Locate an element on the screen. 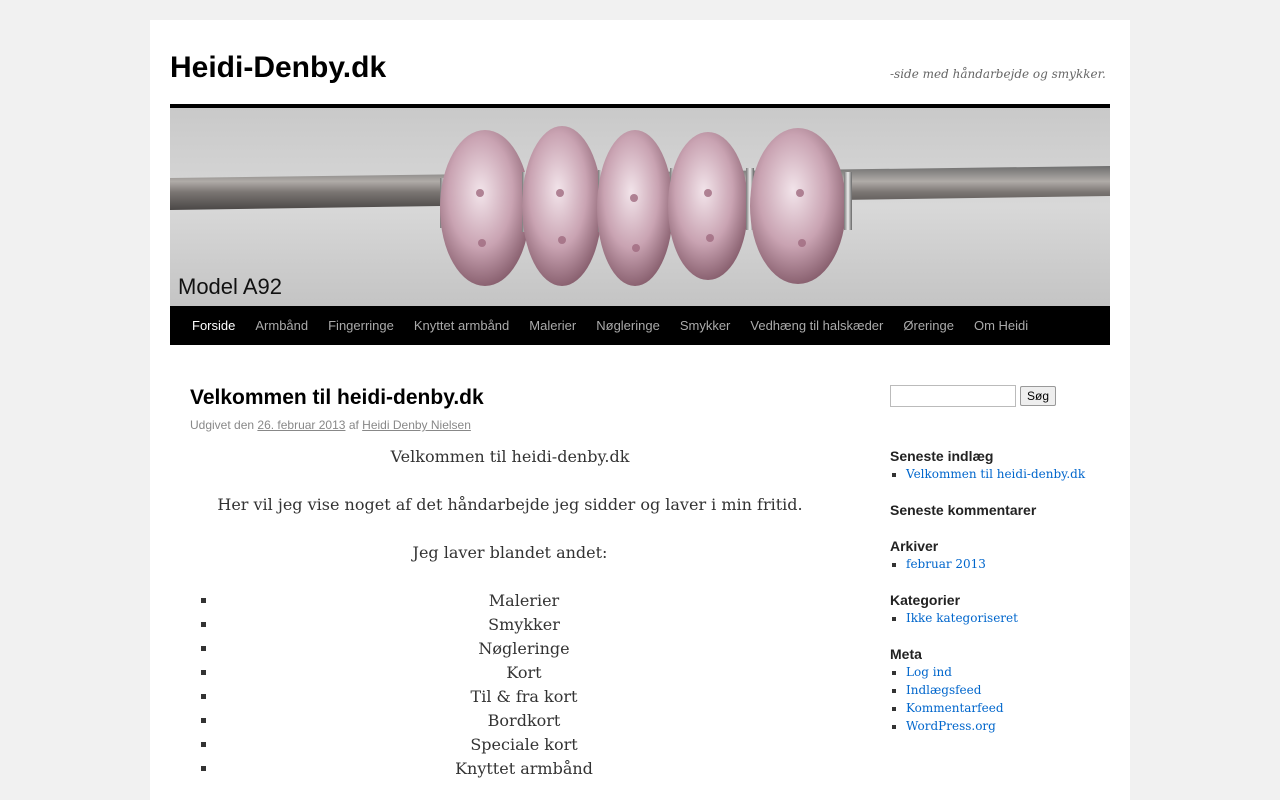 This screenshot has height=800, width=1280. nav-link-armbaand: Armbånd is located at coordinates (281, 325).